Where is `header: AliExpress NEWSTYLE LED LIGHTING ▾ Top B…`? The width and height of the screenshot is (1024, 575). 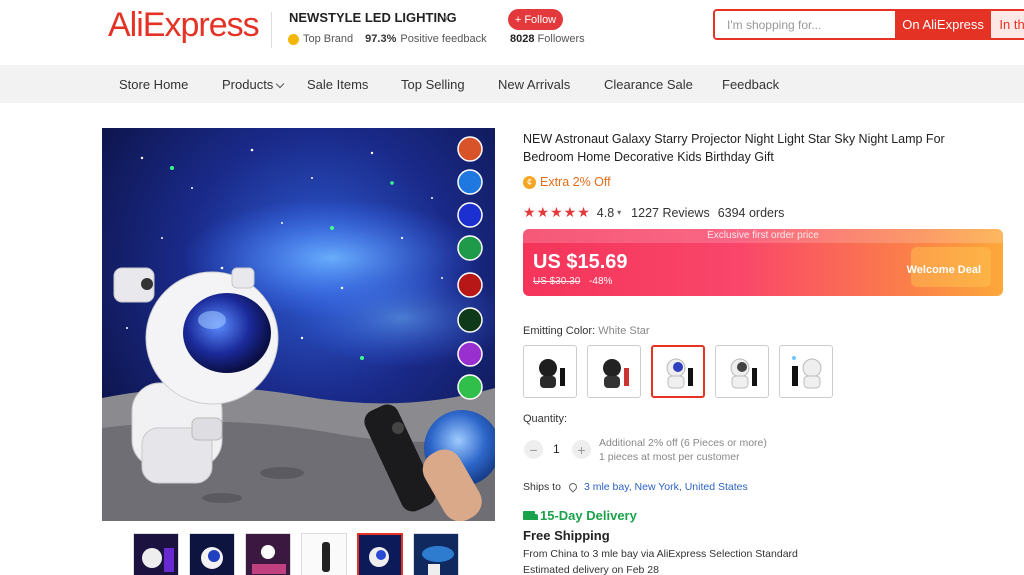 header: AliExpress NEWSTYLE LED LIGHTING ▾ Top B… is located at coordinates (512, 32).